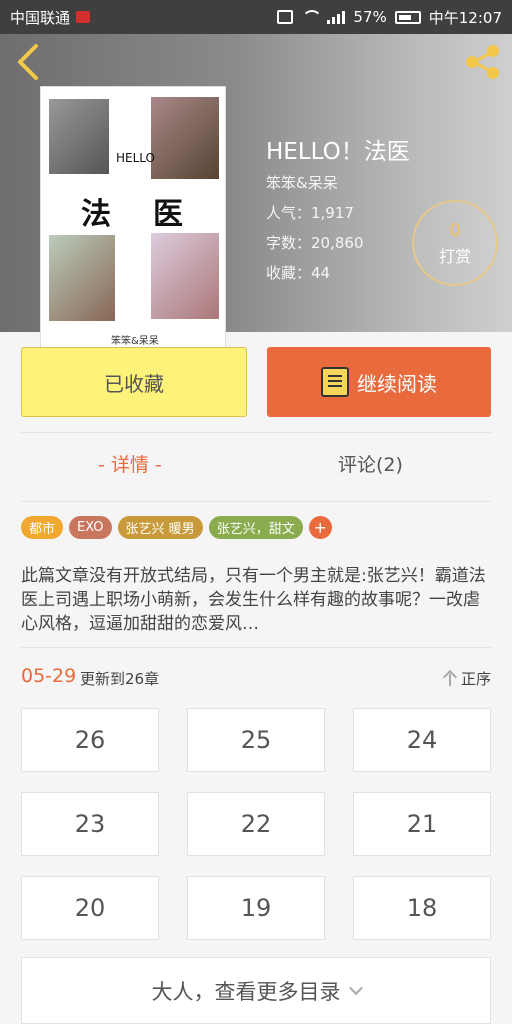 This screenshot has width=512, height=1024. I want to click on chapter-button: 24, so click(422, 740).